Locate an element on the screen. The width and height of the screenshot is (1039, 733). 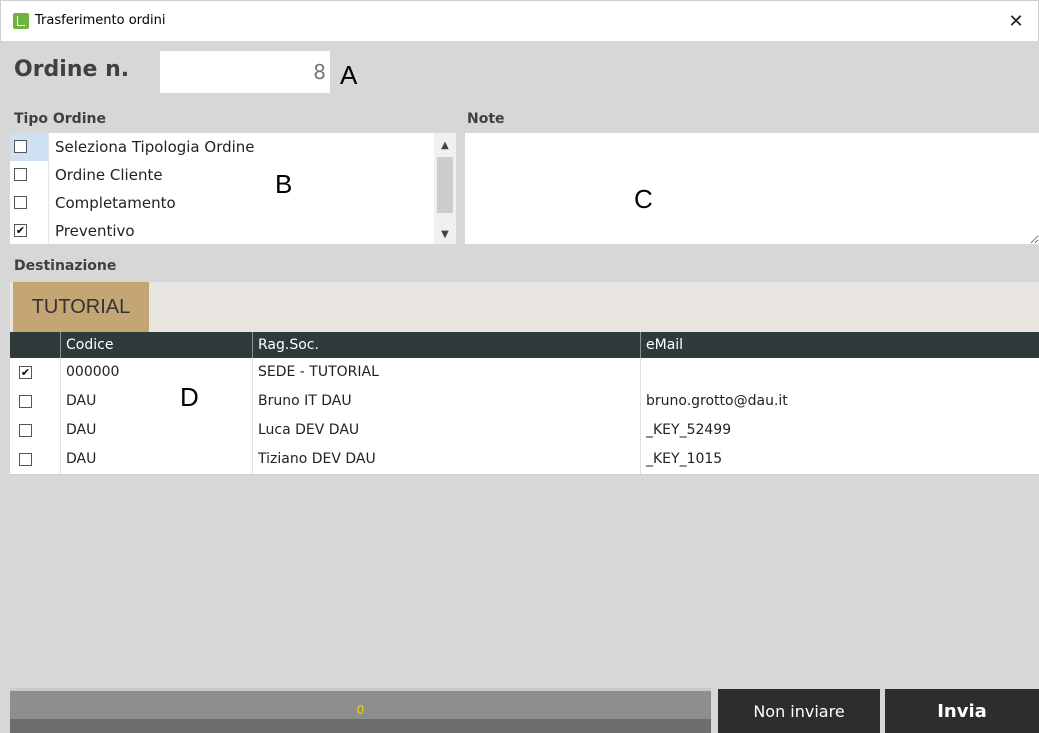
order-type-item: Ordine Cliente is located at coordinates (220, 175).